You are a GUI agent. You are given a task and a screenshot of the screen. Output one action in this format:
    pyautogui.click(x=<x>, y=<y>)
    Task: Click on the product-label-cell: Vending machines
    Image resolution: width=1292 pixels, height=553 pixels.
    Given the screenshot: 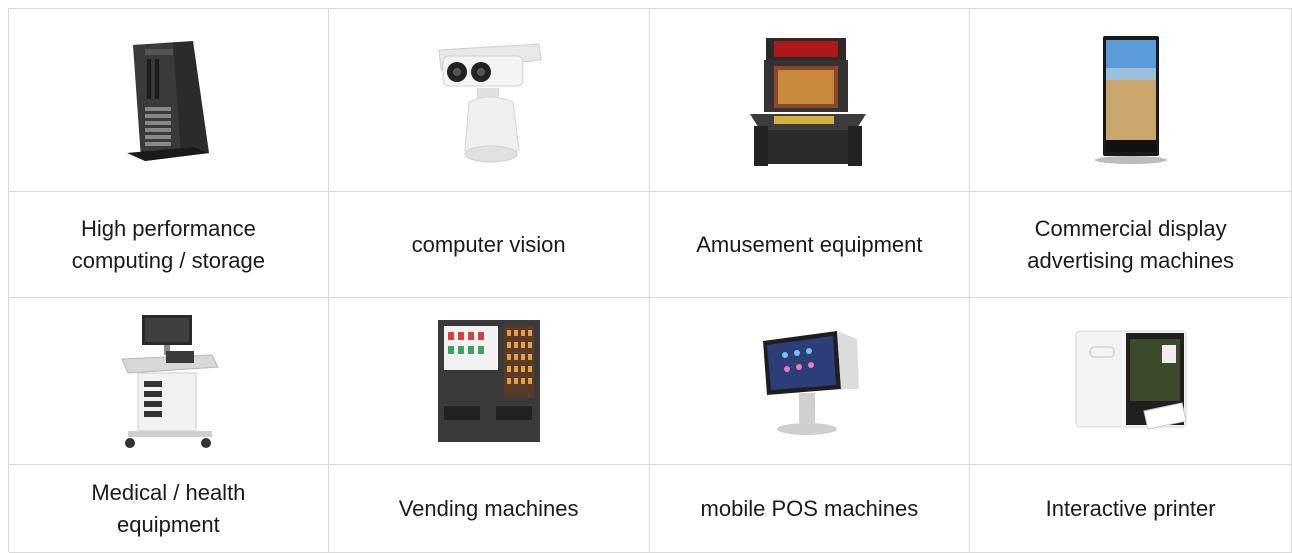 What is the action you would take?
    pyautogui.click(x=489, y=509)
    